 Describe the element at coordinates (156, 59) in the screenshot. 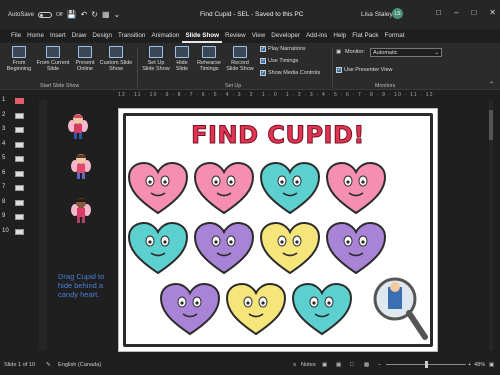

I see `set-up-slide-show-button: Set Up Slide Show` at that location.